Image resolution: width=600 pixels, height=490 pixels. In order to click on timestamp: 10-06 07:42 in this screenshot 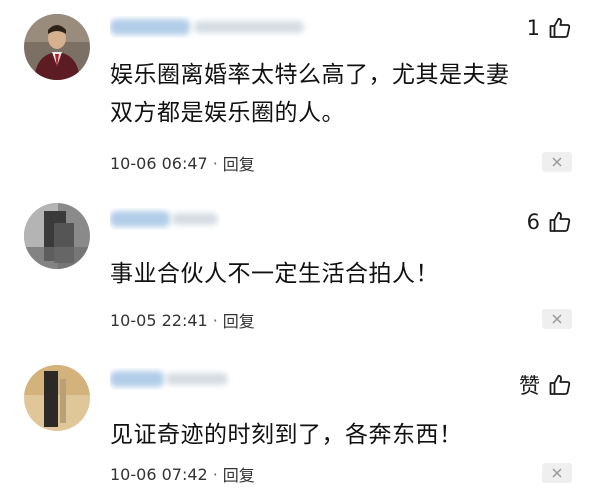, I will do `click(159, 474)`.